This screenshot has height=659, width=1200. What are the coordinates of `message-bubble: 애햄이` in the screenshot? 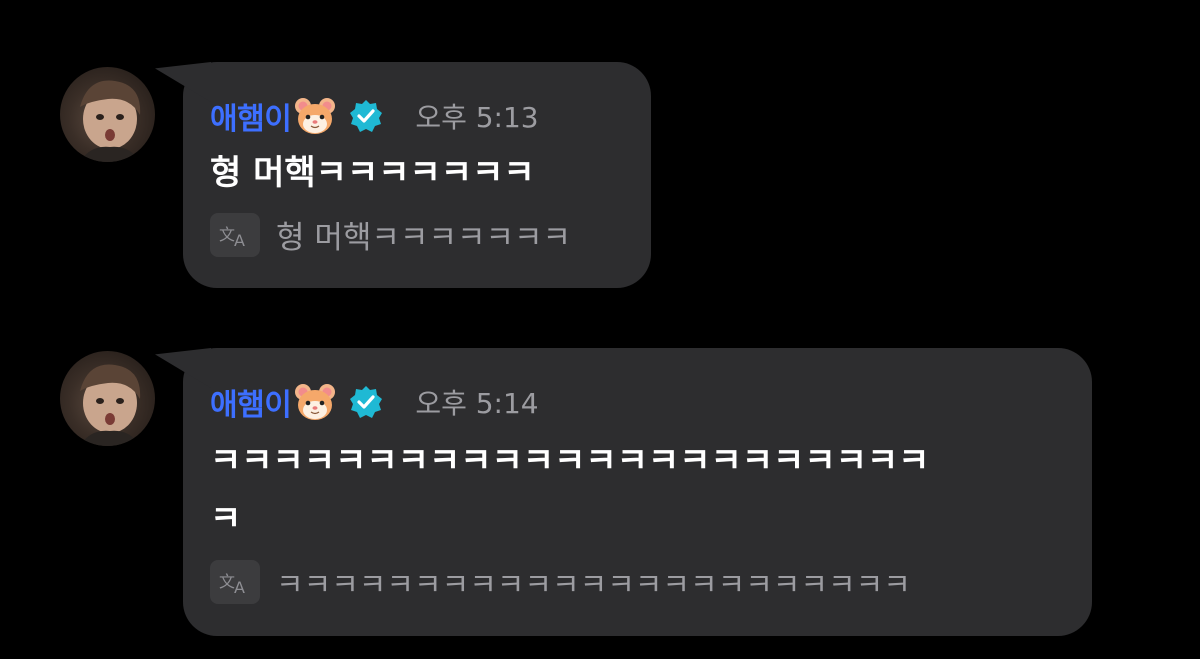 It's located at (417, 175).